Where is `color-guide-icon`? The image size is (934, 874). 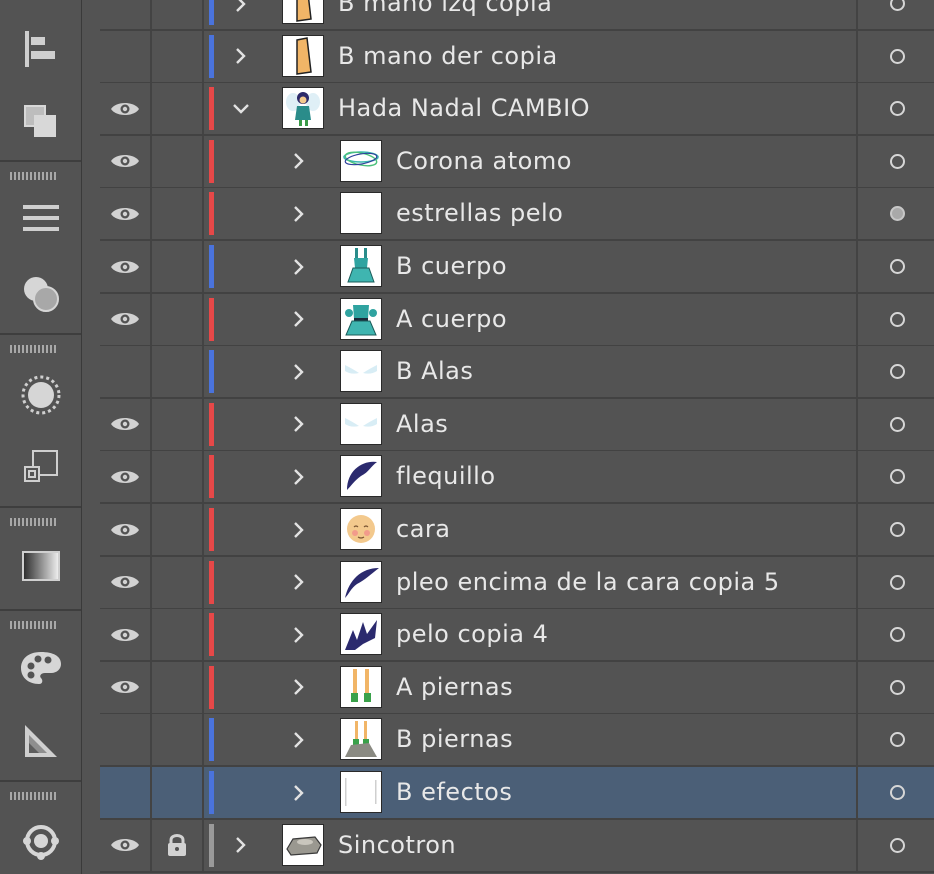 color-guide-icon is located at coordinates (40, 741).